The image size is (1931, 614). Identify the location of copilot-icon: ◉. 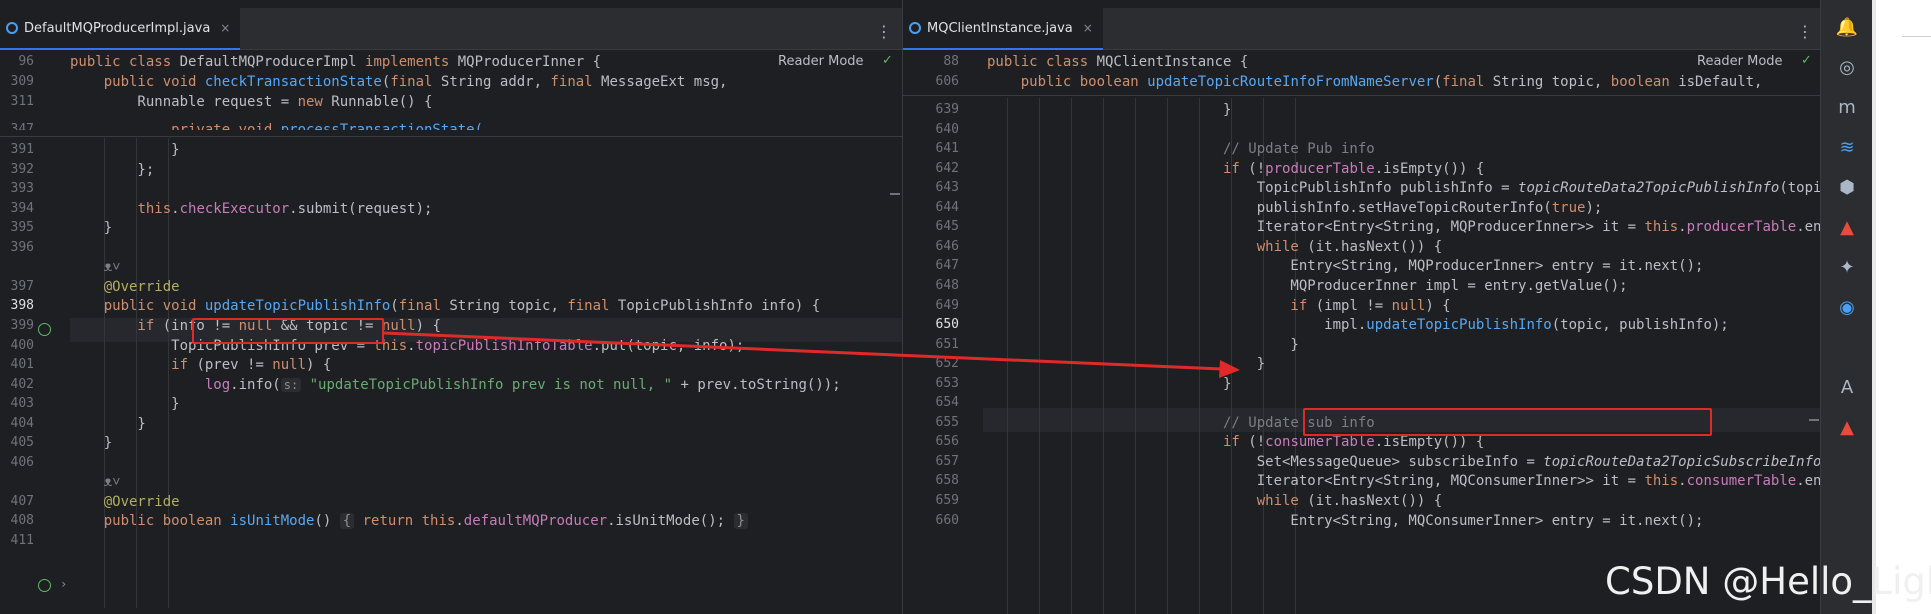
(1847, 308).